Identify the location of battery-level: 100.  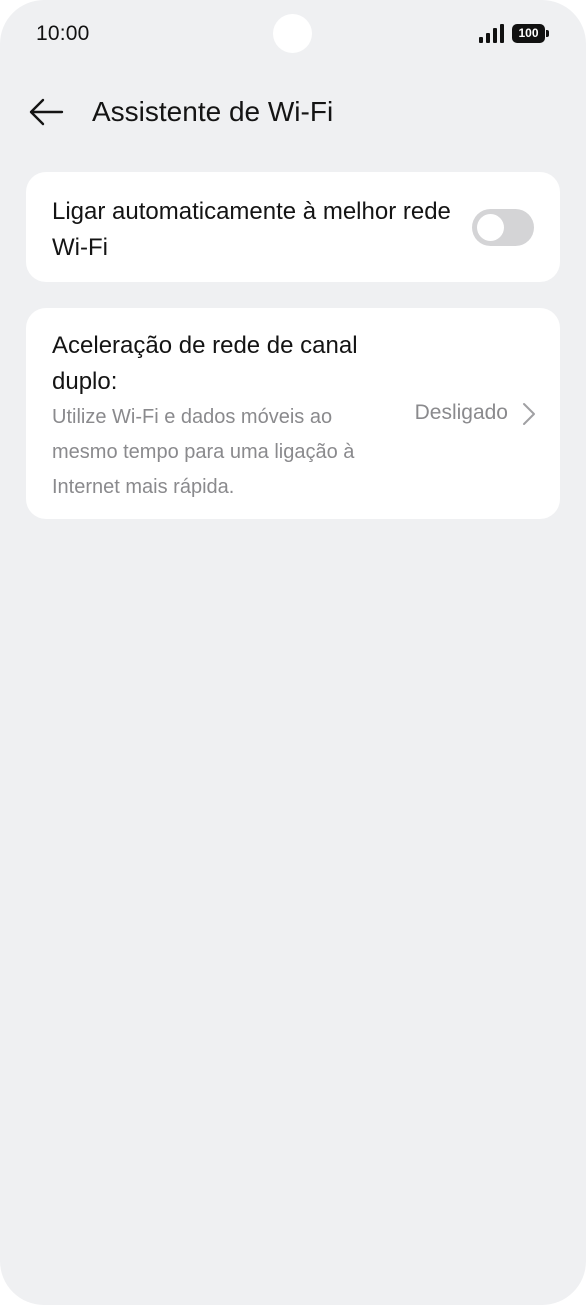
(528, 33).